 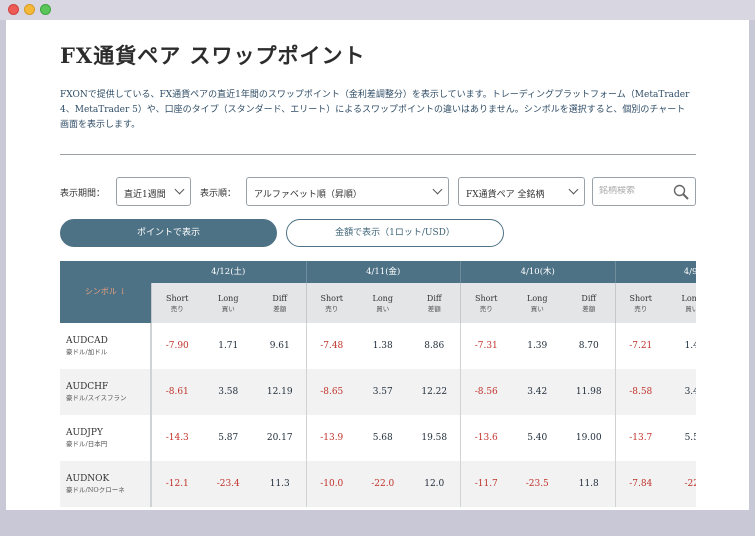 What do you see at coordinates (279, 438) in the screenshot?
I see `value-cell: 20.17` at bounding box center [279, 438].